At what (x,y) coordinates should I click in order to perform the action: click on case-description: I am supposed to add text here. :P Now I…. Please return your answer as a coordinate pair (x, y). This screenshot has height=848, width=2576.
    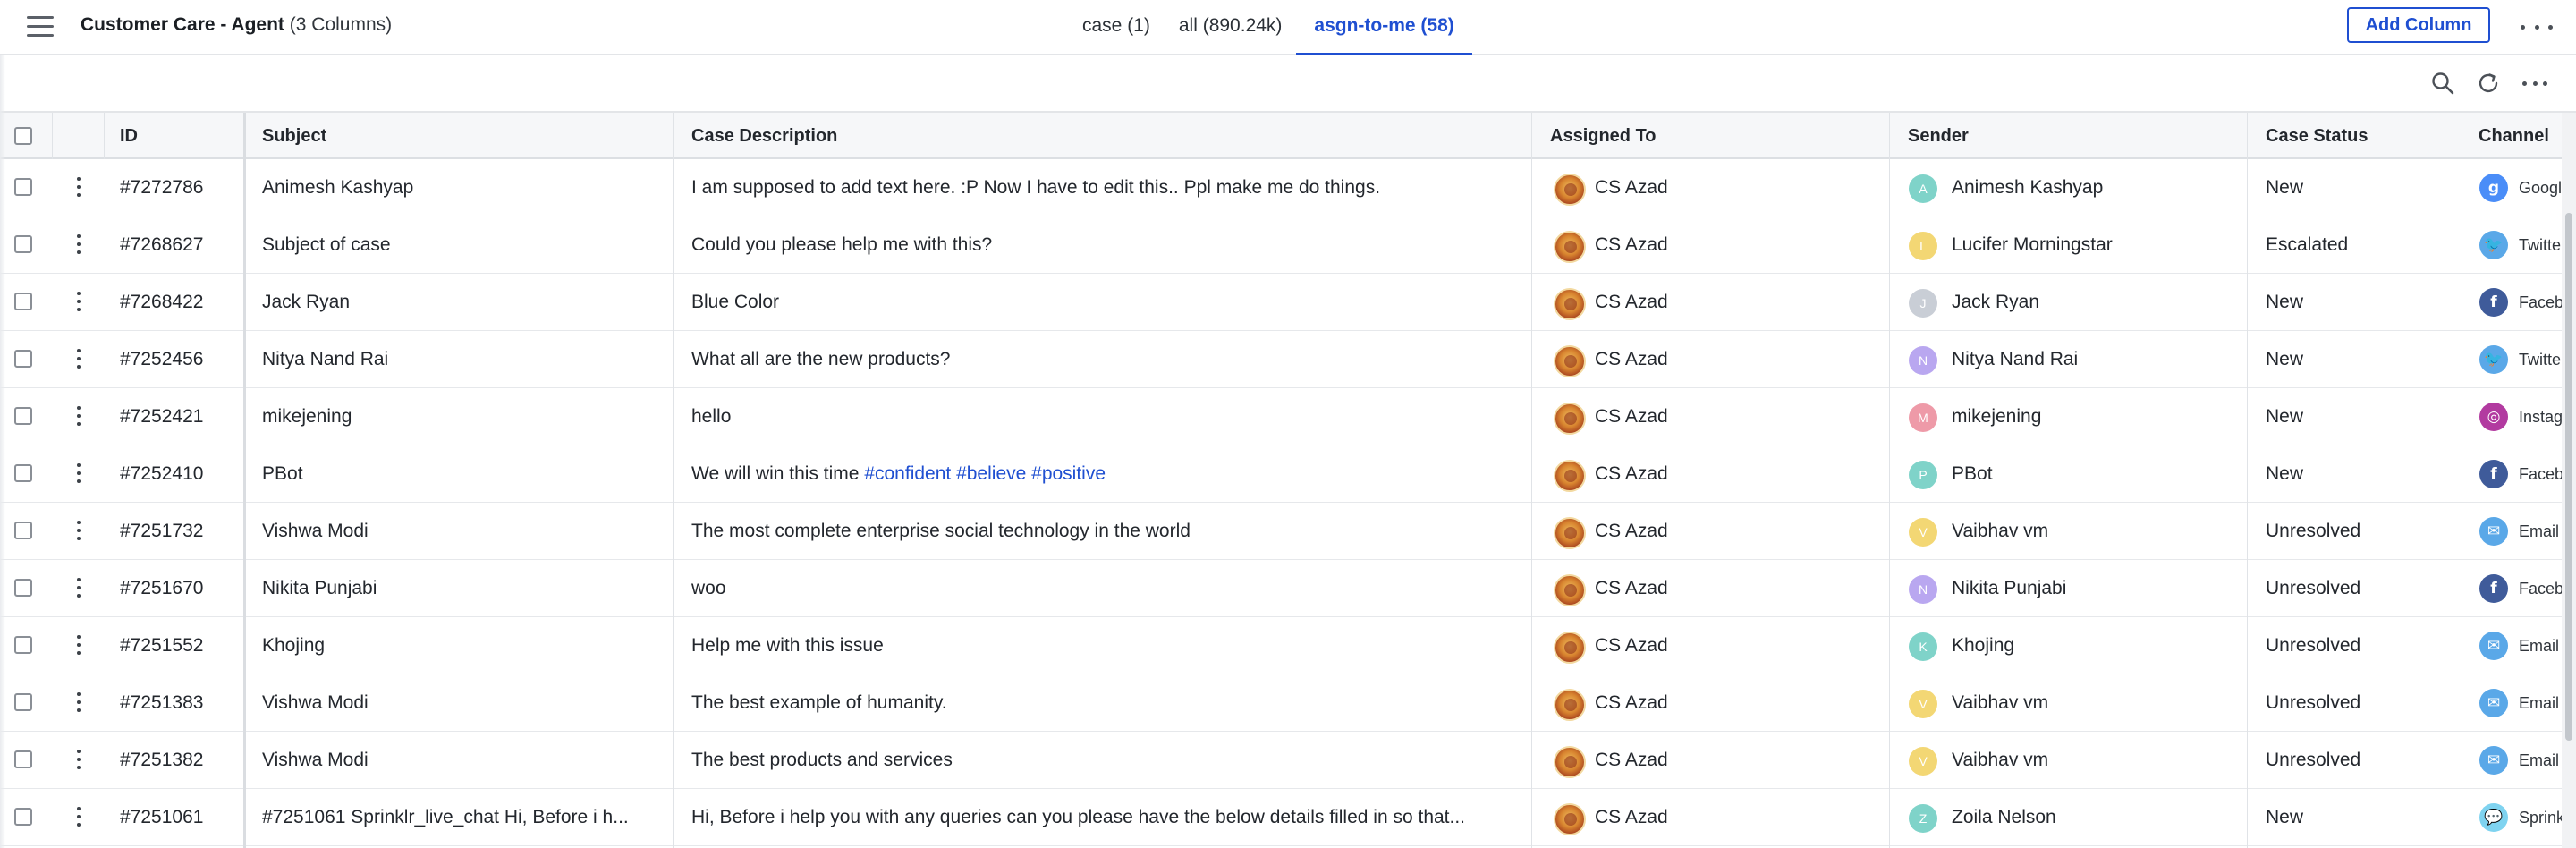
    Looking at the image, I should click on (1105, 187).